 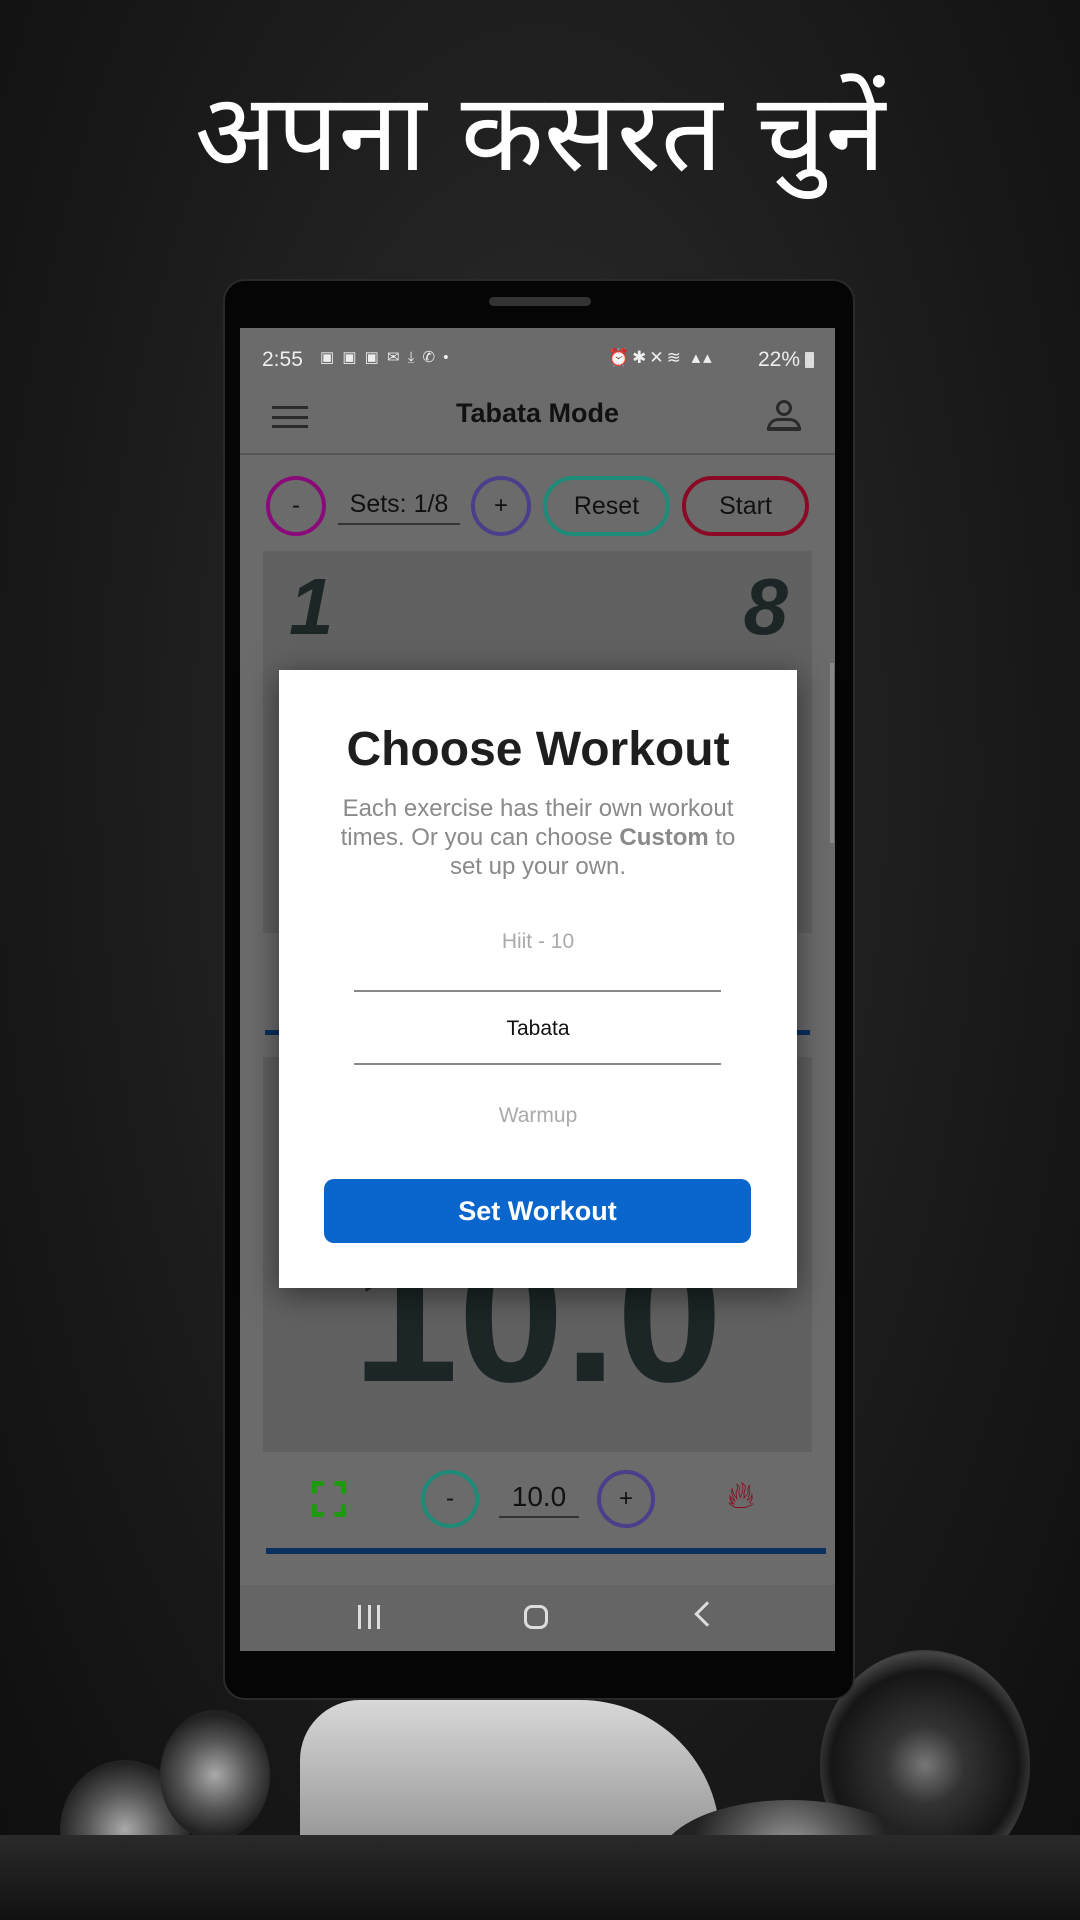 I want to click on headline: अपना कसरत चुनें, so click(x=540, y=133).